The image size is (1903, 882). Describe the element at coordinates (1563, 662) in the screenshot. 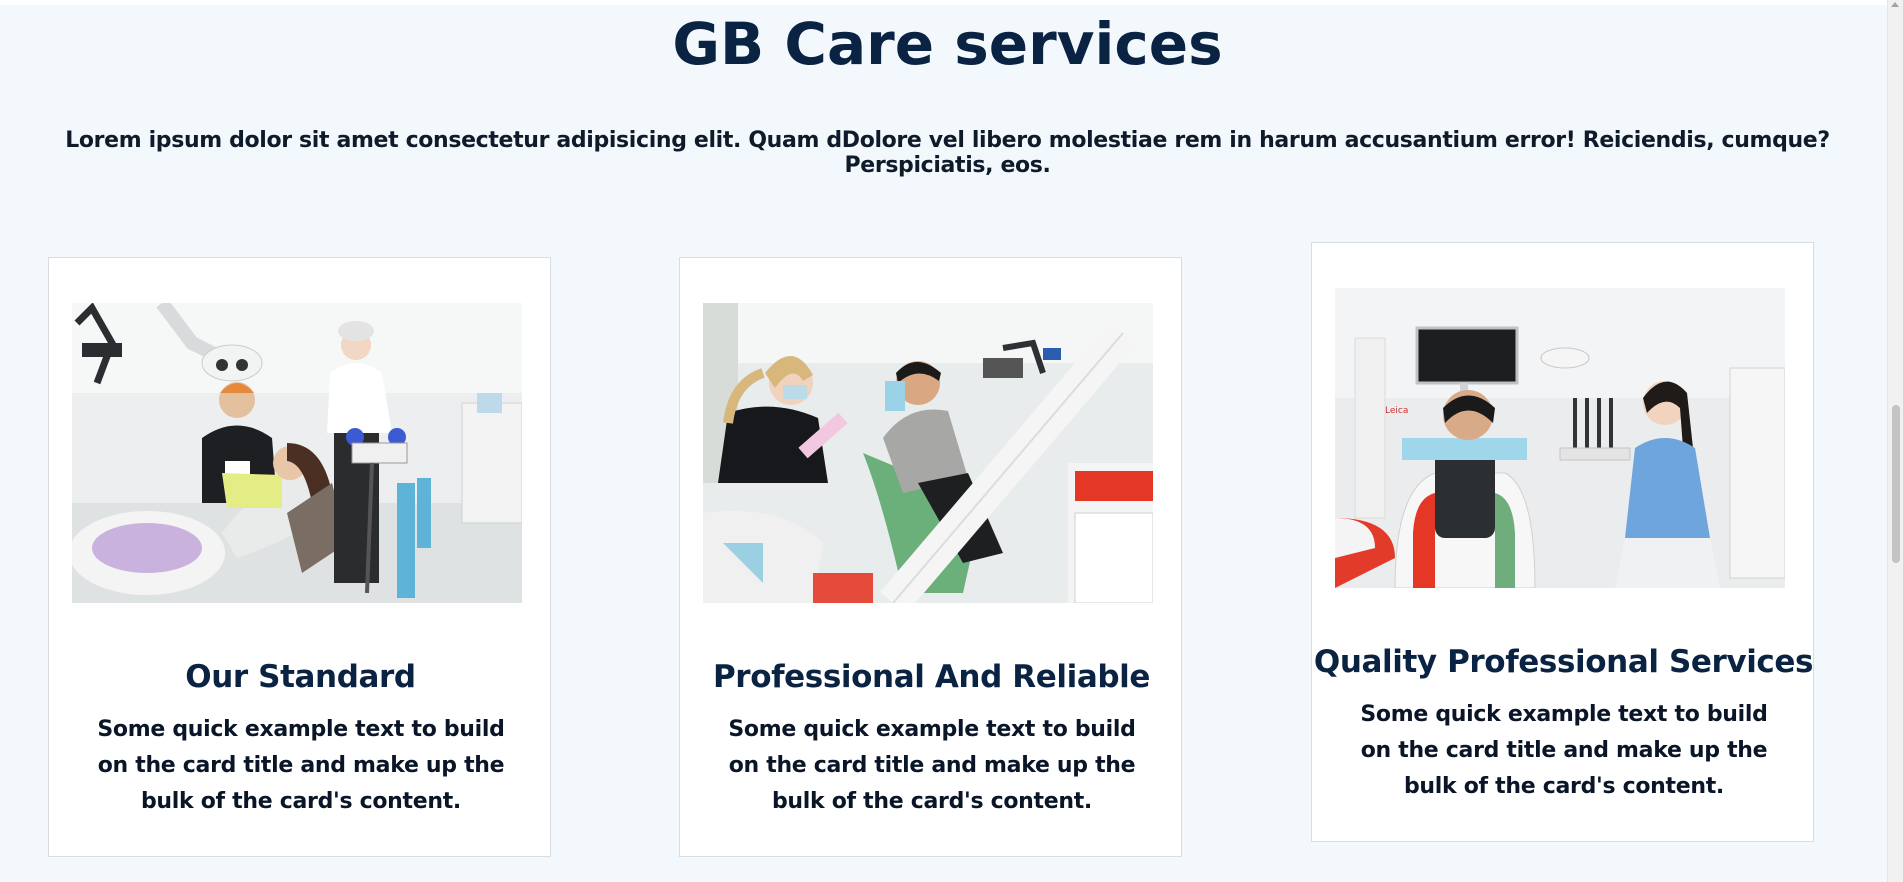

I see `card-title: Quality Professional Services` at that location.